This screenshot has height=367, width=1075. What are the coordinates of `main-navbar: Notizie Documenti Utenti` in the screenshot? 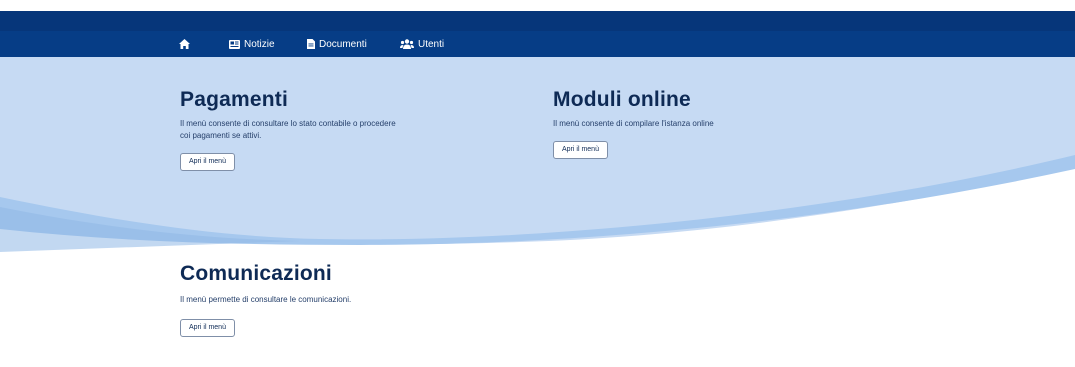 It's located at (537, 44).